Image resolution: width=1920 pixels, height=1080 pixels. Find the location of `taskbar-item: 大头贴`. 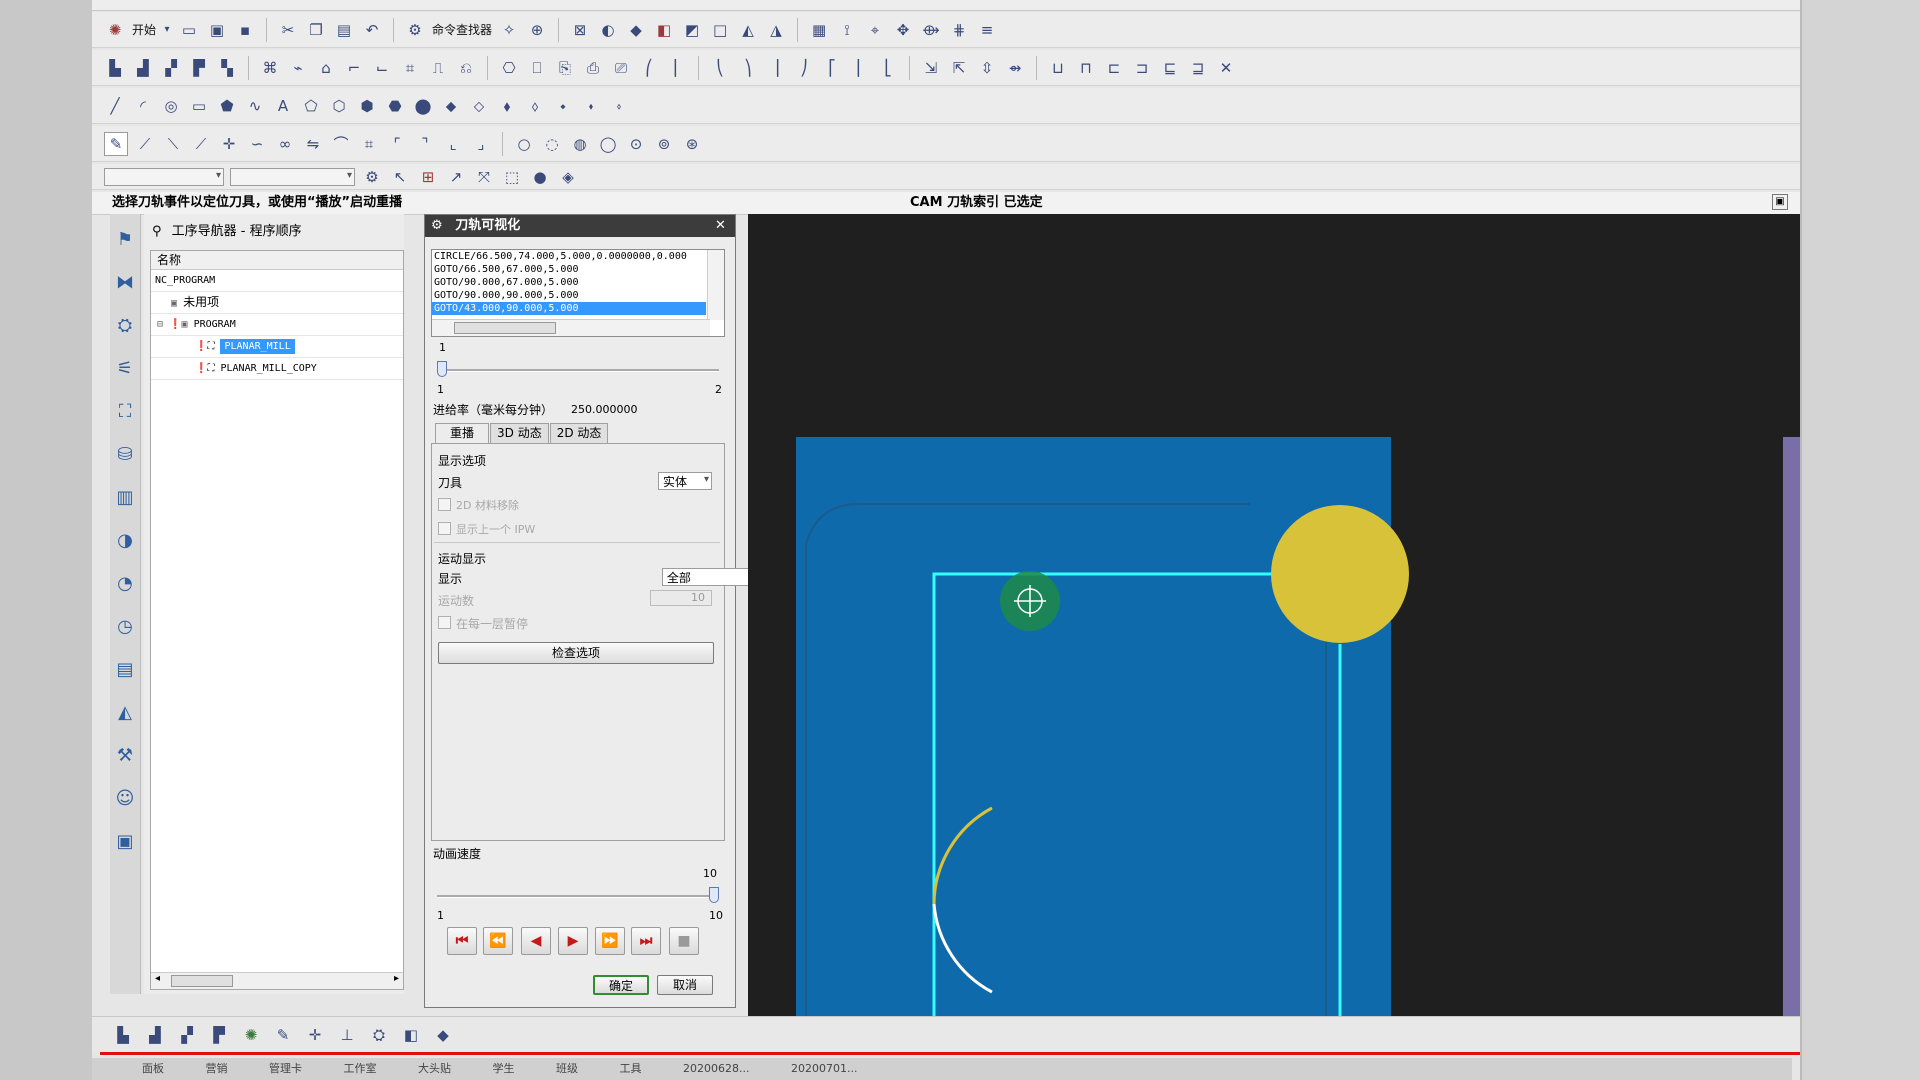

taskbar-item: 大头贴 is located at coordinates (434, 1068).